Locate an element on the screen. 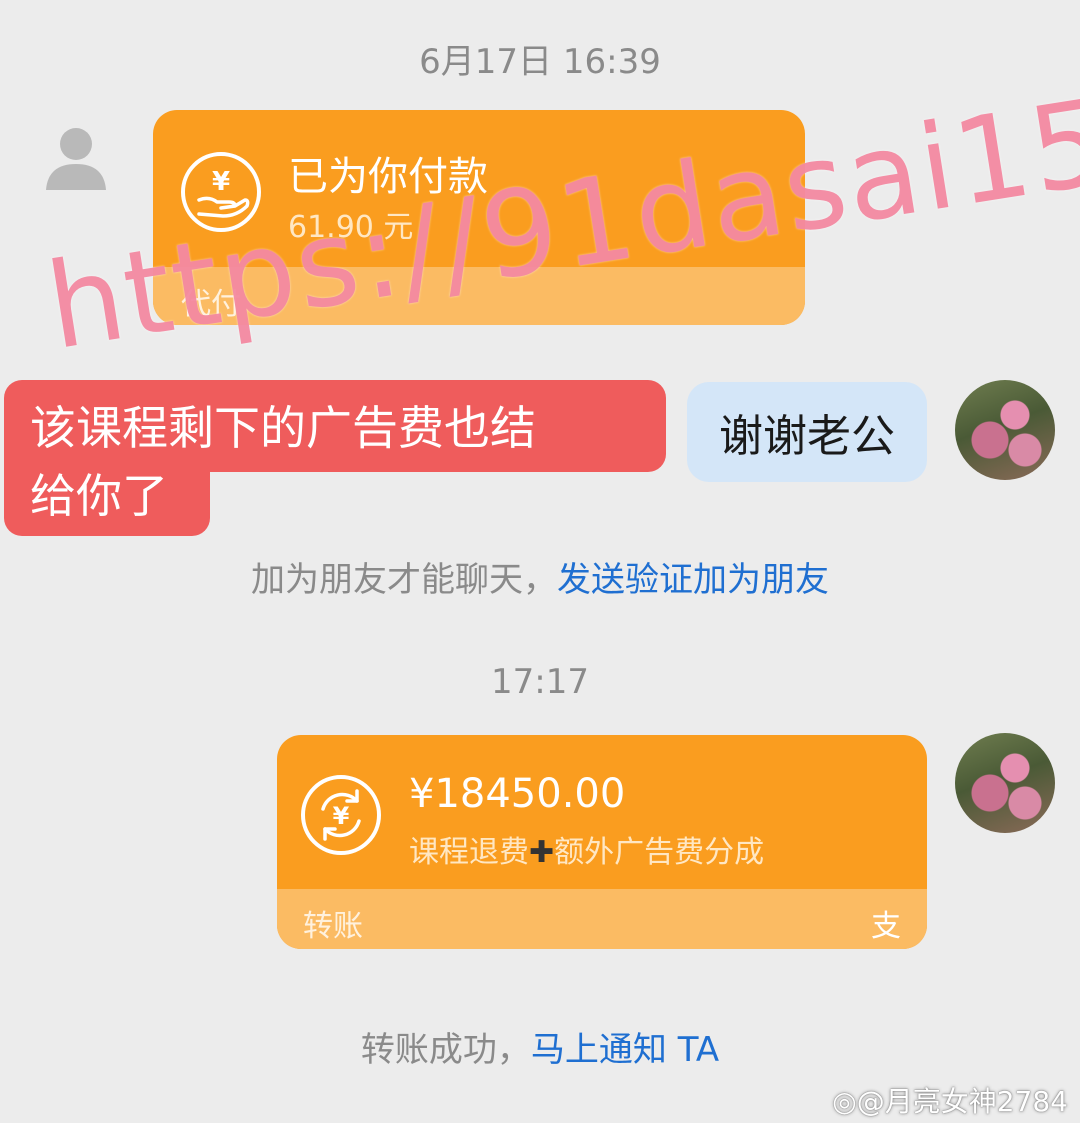  red-message-line1: 该课程剩下的广告费也结 is located at coordinates (283, 428).